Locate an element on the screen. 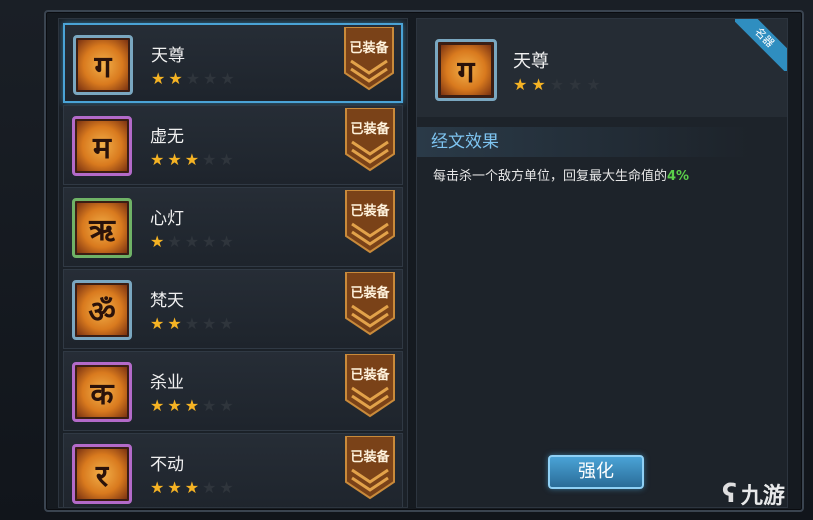 Image resolution: width=813 pixels, height=520 pixels. scripture-list-item: ऋ 心灯 ★ ★ ★ ★ ★ 已装备 is located at coordinates (233, 227).